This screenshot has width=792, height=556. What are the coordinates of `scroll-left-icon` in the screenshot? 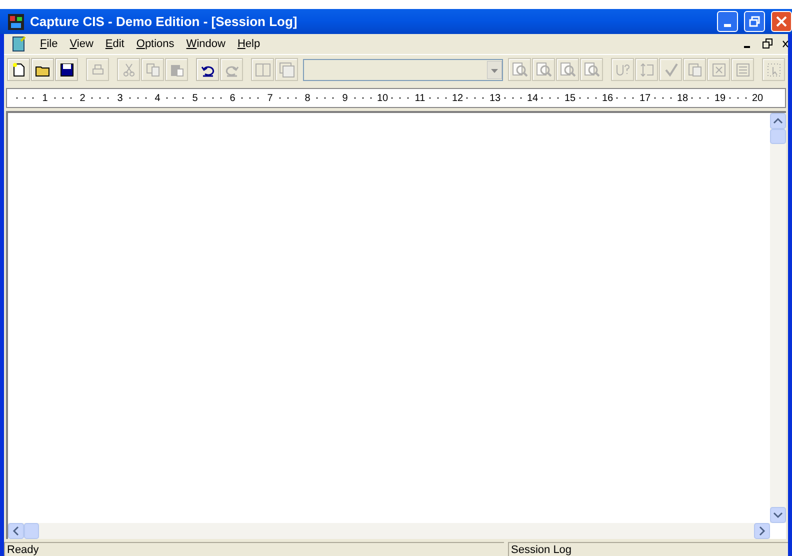 It's located at (24, 531).